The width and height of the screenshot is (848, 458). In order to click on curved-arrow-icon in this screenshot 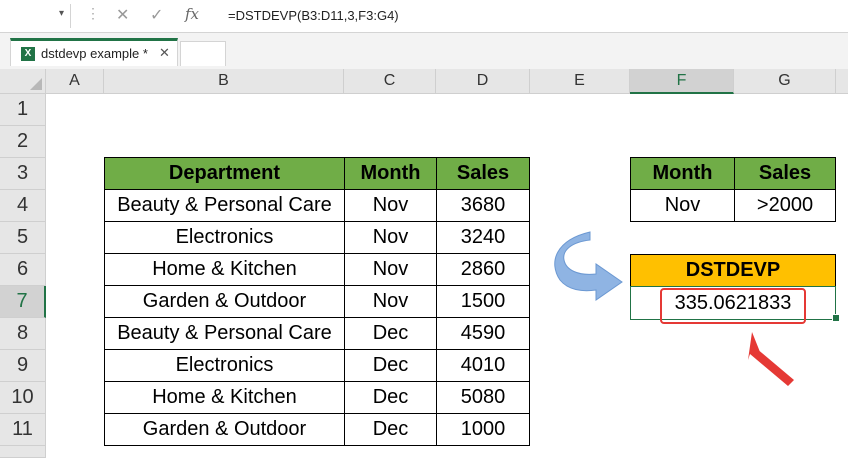, I will do `click(588, 266)`.